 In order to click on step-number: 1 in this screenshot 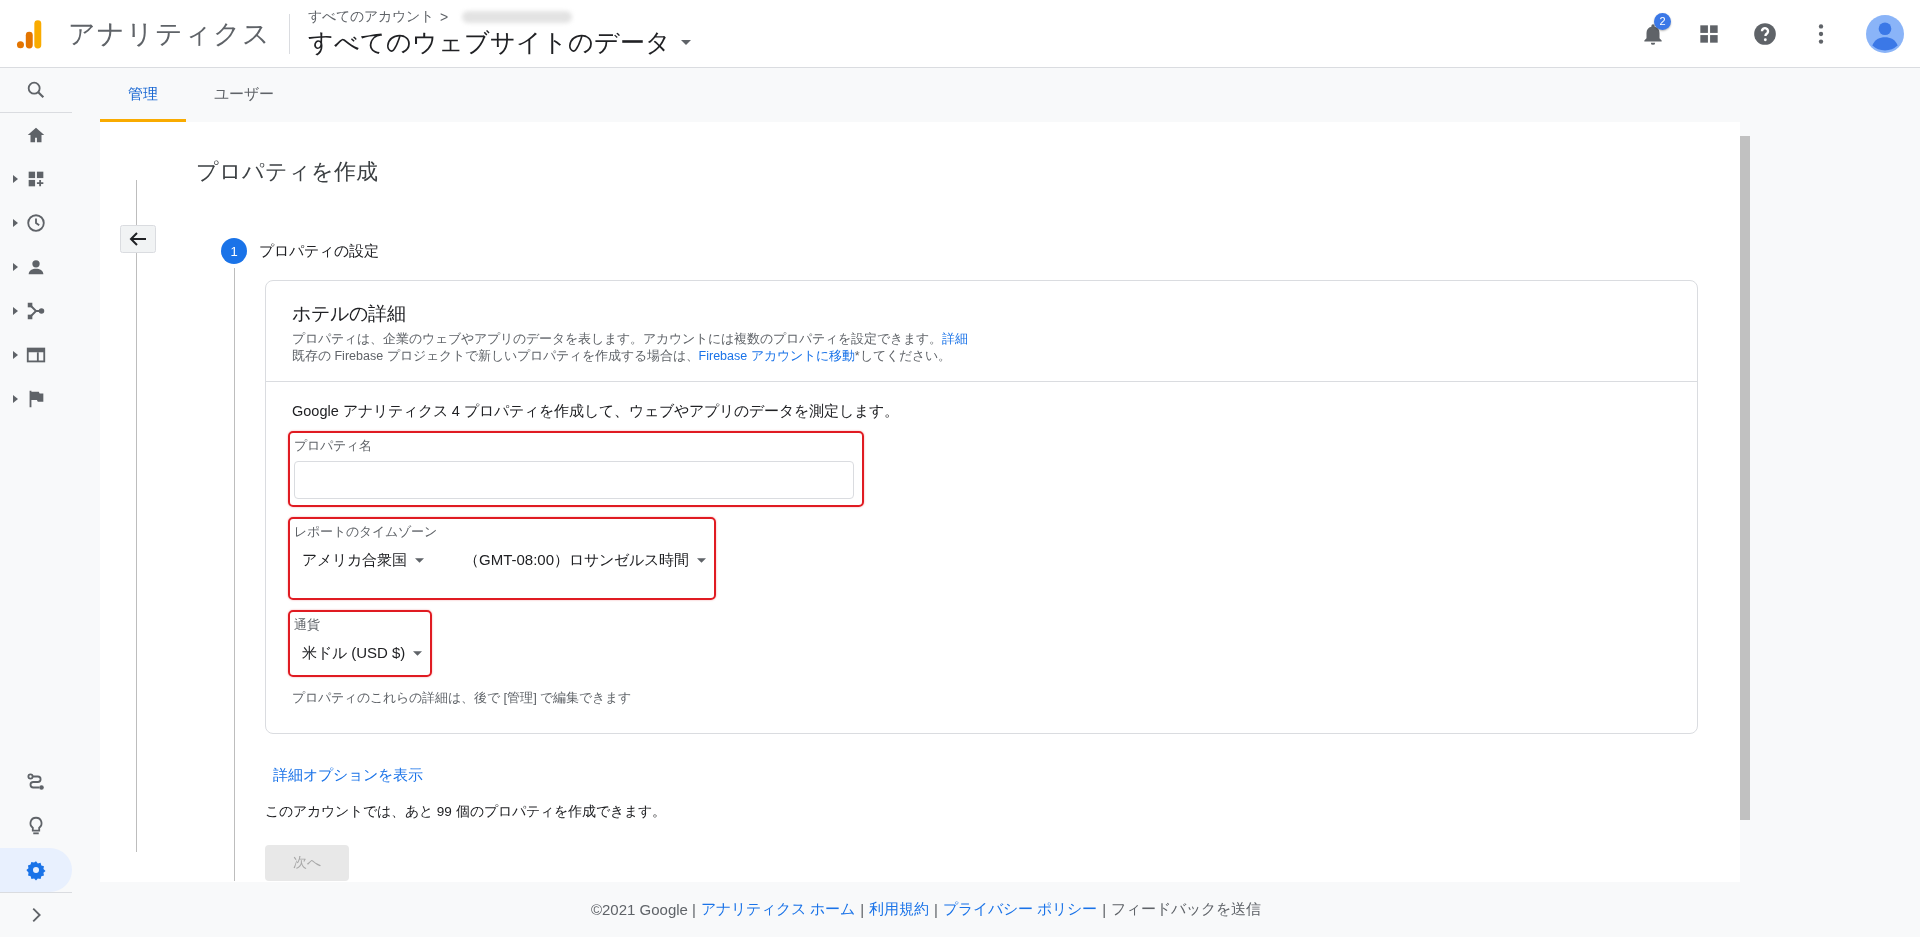, I will do `click(234, 251)`.